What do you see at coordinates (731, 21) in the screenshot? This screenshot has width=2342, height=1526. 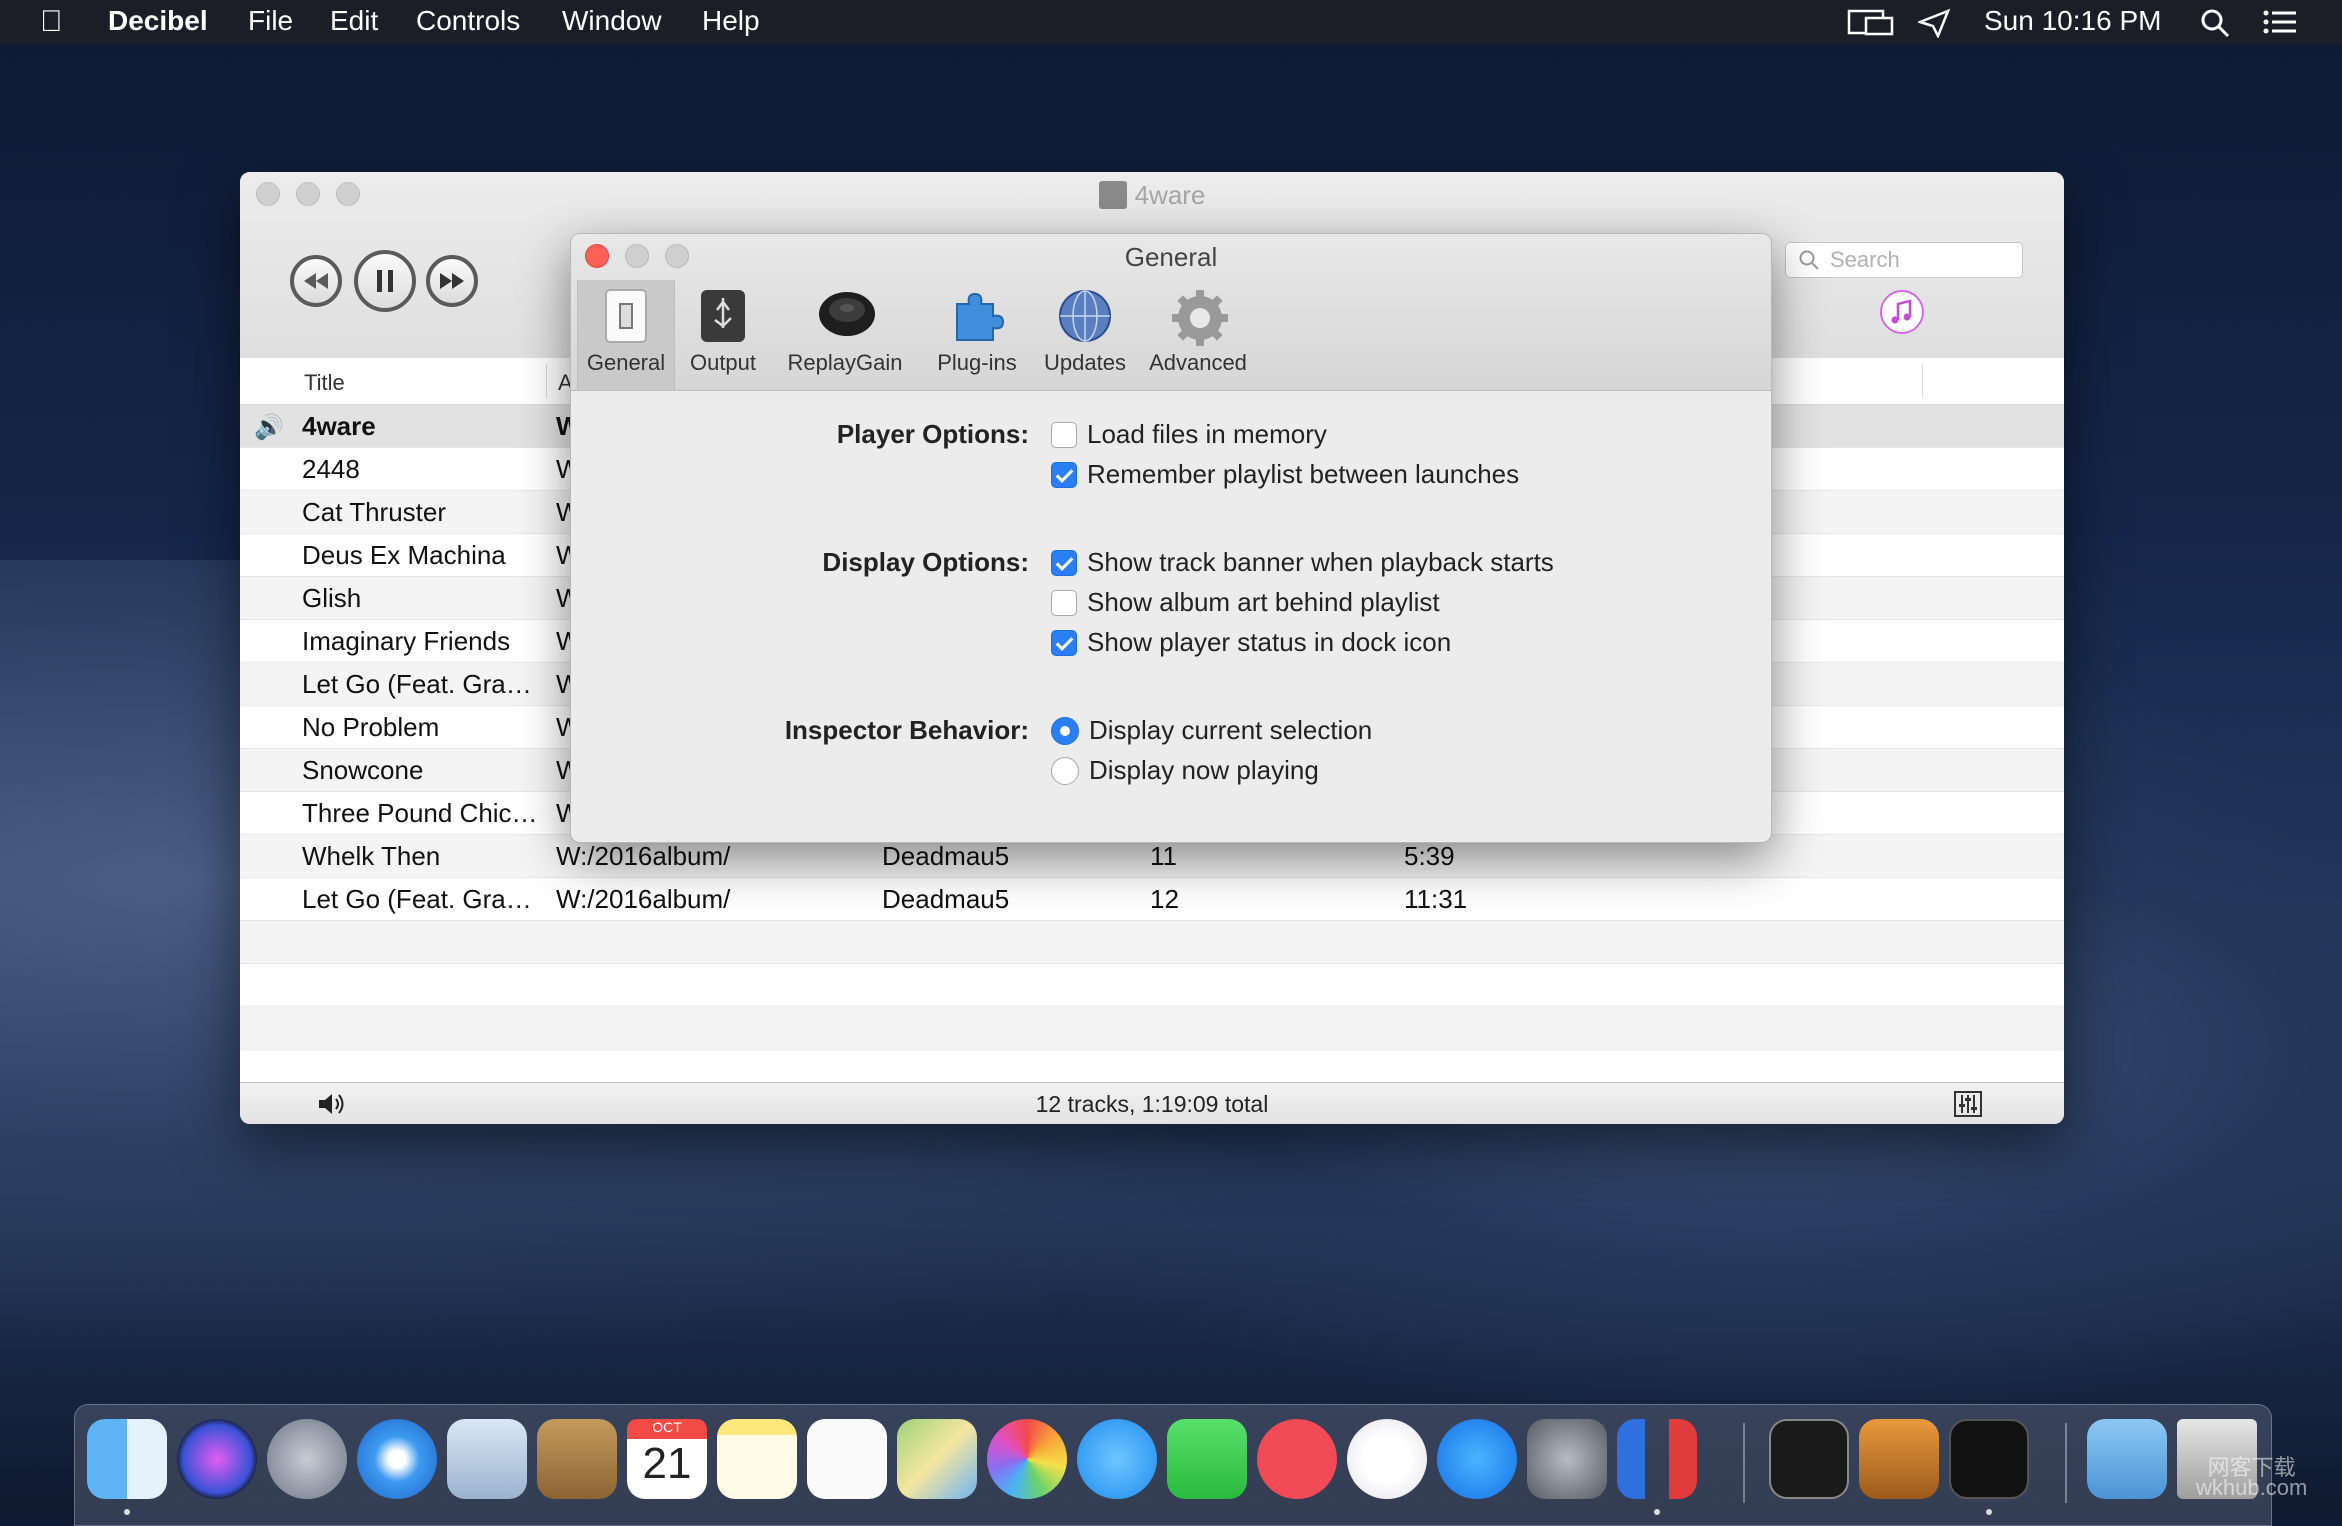 I see `menu-help: Help` at bounding box center [731, 21].